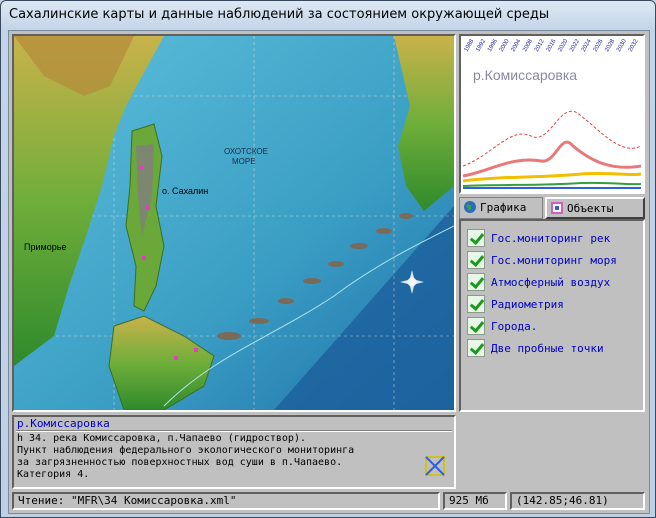 Image resolution: width=656 pixels, height=518 pixels. I want to click on year-label: 2024, so click(587, 45).